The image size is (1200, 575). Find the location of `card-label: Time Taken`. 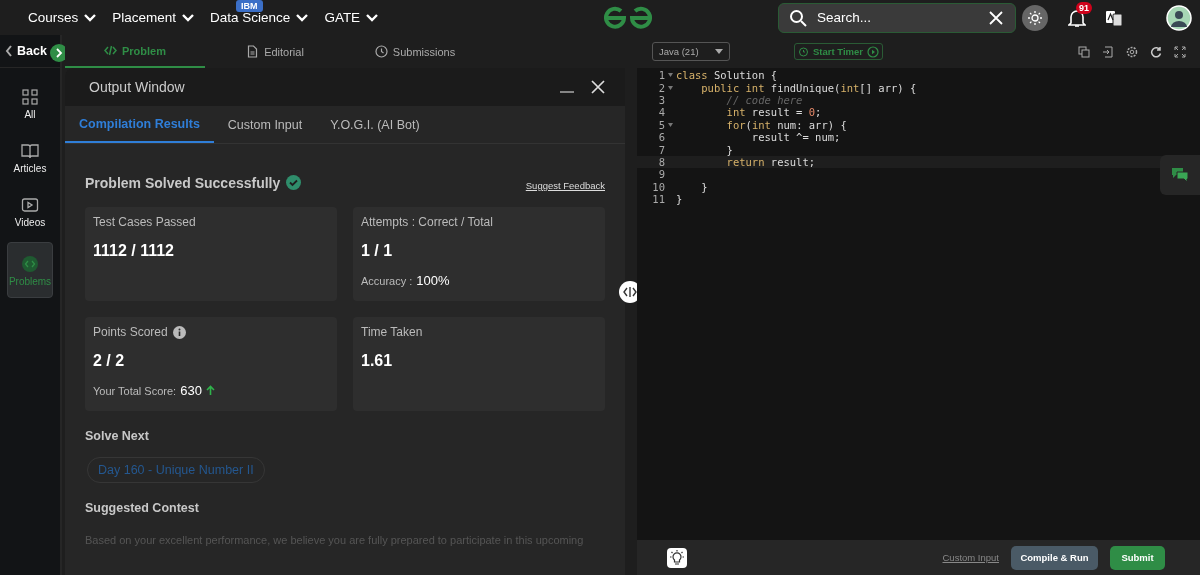

card-label: Time Taken is located at coordinates (392, 332).